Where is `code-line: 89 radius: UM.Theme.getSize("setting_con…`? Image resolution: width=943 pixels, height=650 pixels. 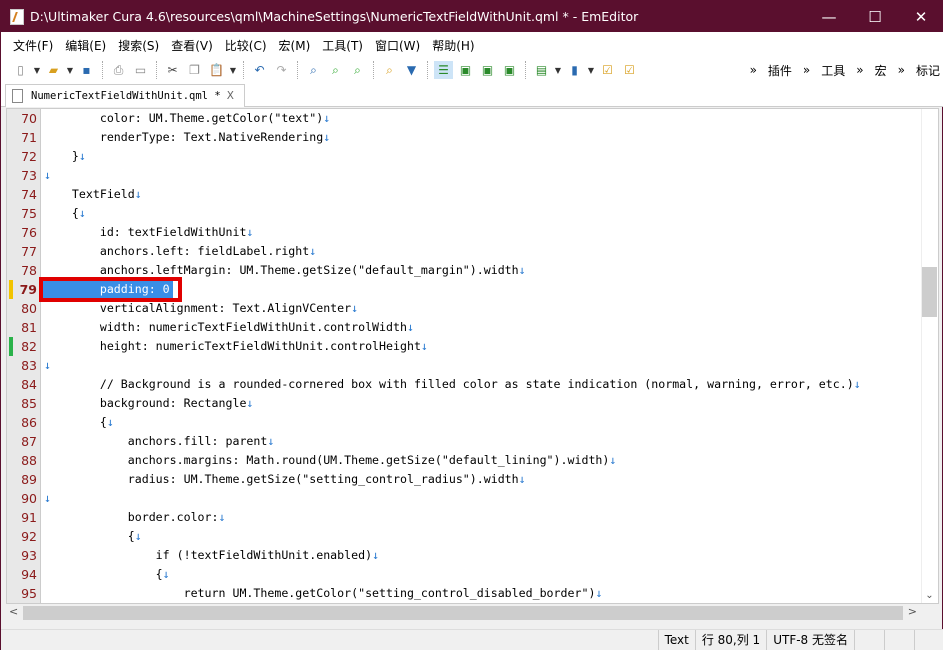
code-line: 89 radius: UM.Theme.getSize("setting_con… is located at coordinates (464, 479).